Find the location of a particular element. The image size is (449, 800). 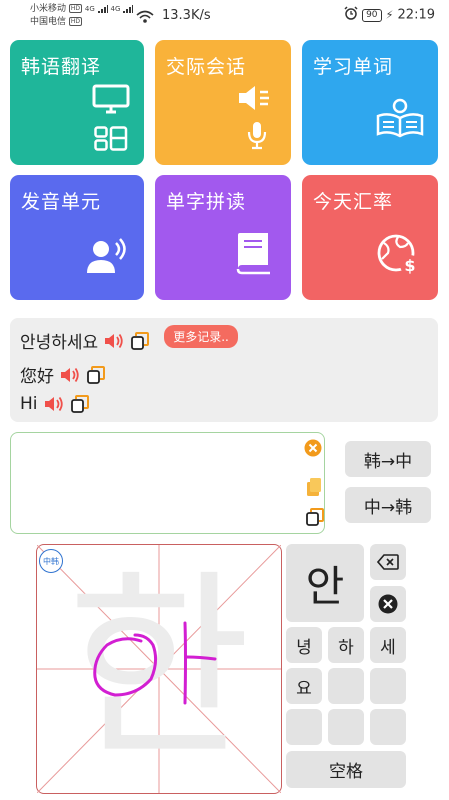

more-history-button: 更多记录.. is located at coordinates (201, 336).